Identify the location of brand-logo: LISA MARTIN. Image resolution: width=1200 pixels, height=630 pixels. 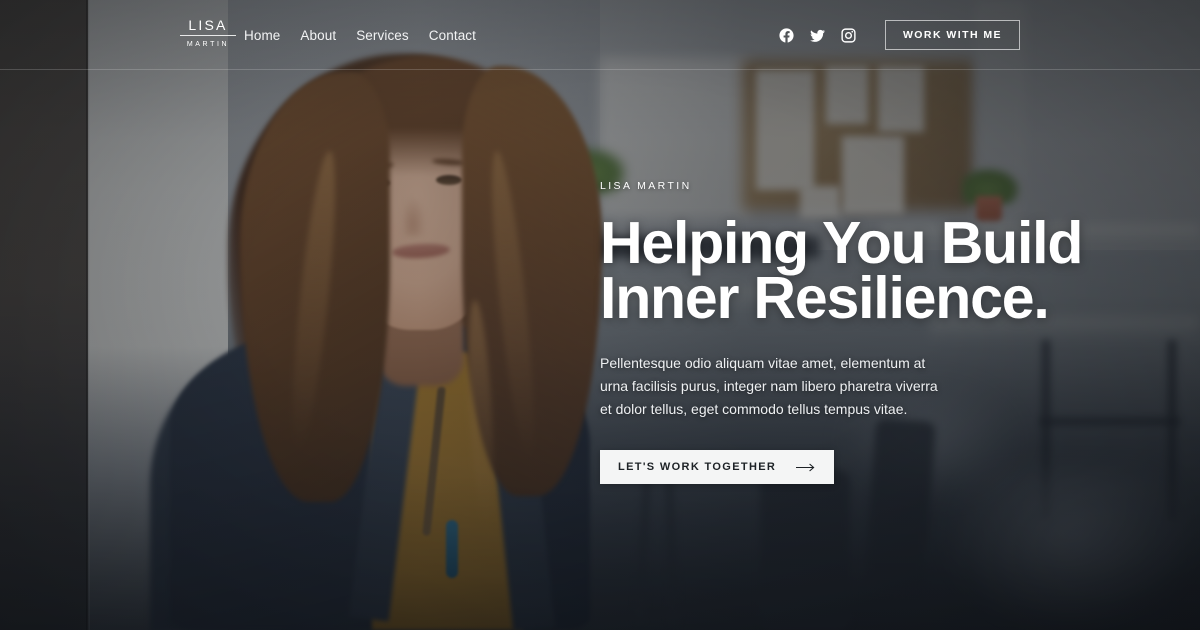
(208, 34).